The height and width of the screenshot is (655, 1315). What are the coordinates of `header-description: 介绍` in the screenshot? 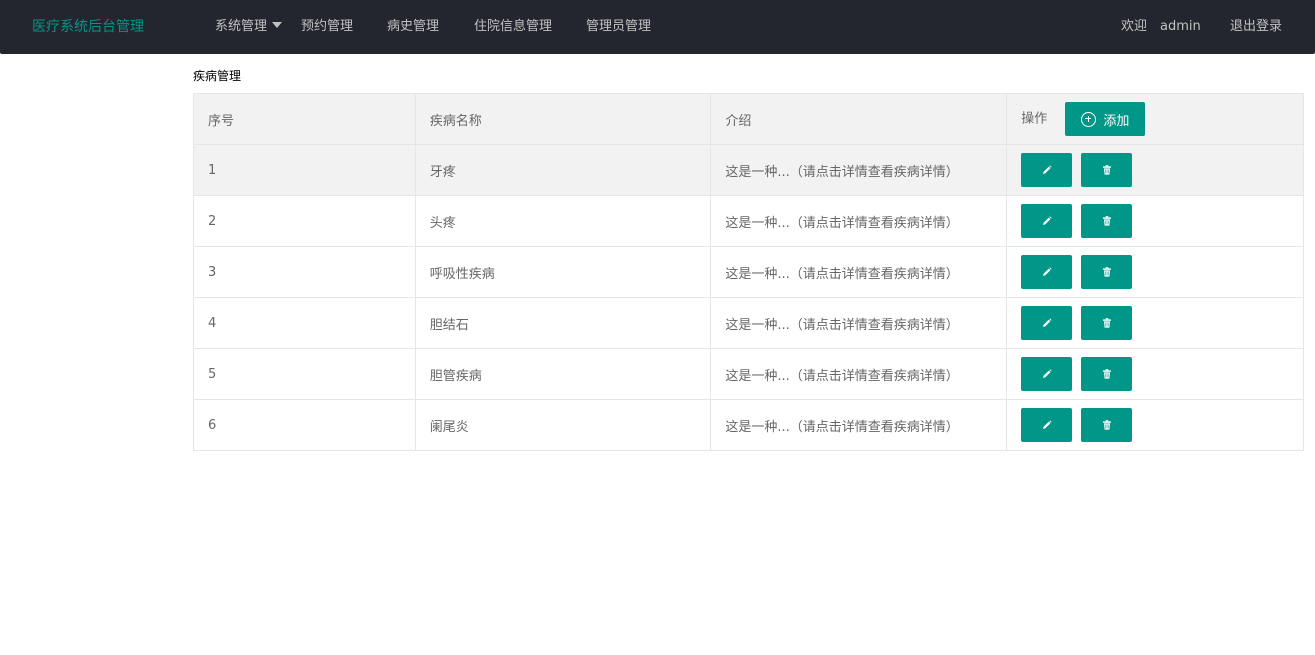 It's located at (859, 119).